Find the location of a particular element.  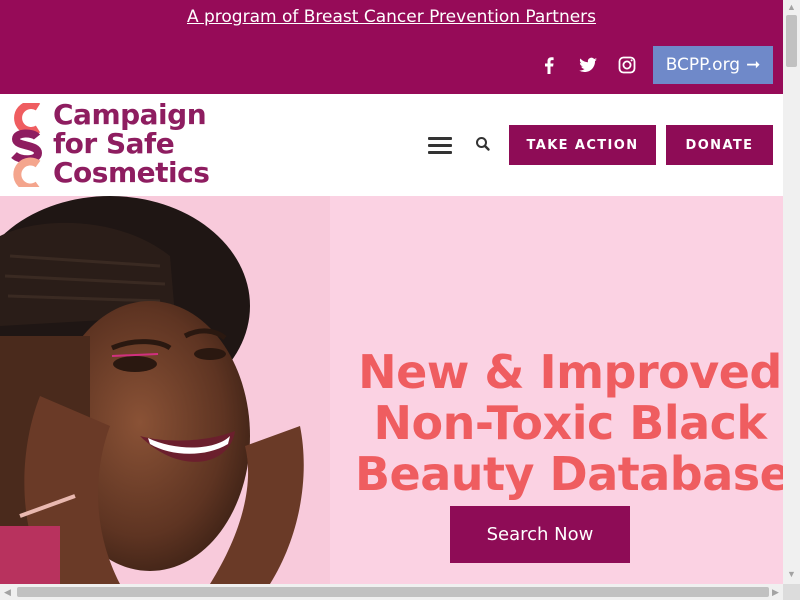

horizontal-scrollbar: ◀ ▶ is located at coordinates (391, 592).